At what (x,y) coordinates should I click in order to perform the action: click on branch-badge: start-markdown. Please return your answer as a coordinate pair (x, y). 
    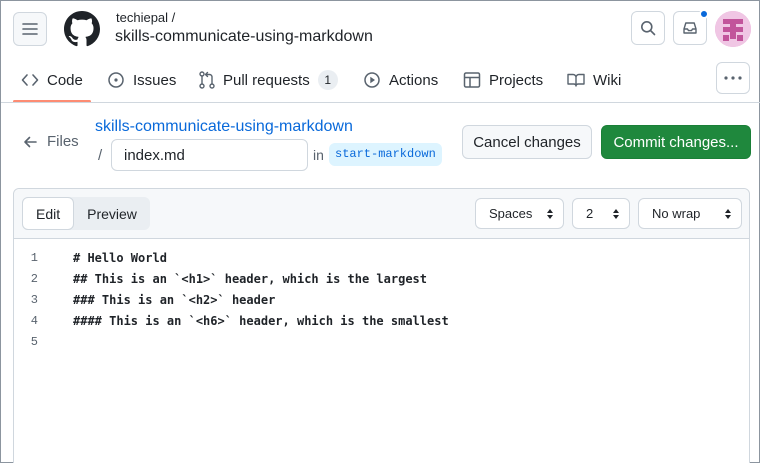
    Looking at the image, I should click on (385, 154).